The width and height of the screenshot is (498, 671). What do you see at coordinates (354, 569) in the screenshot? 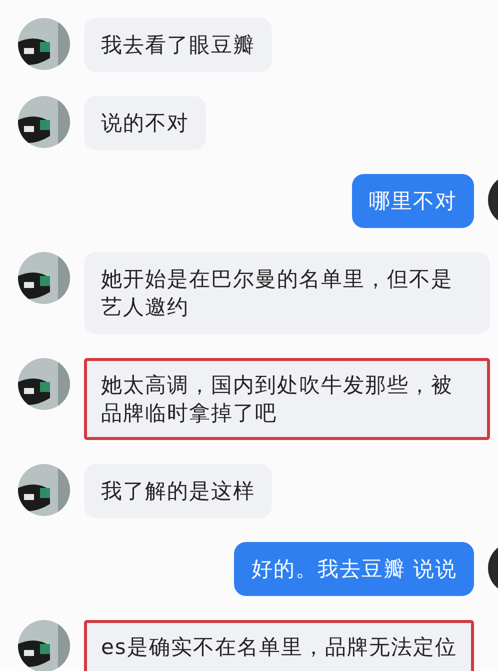
I see `message-bubble: 好的。我去豆瓣 说说` at bounding box center [354, 569].